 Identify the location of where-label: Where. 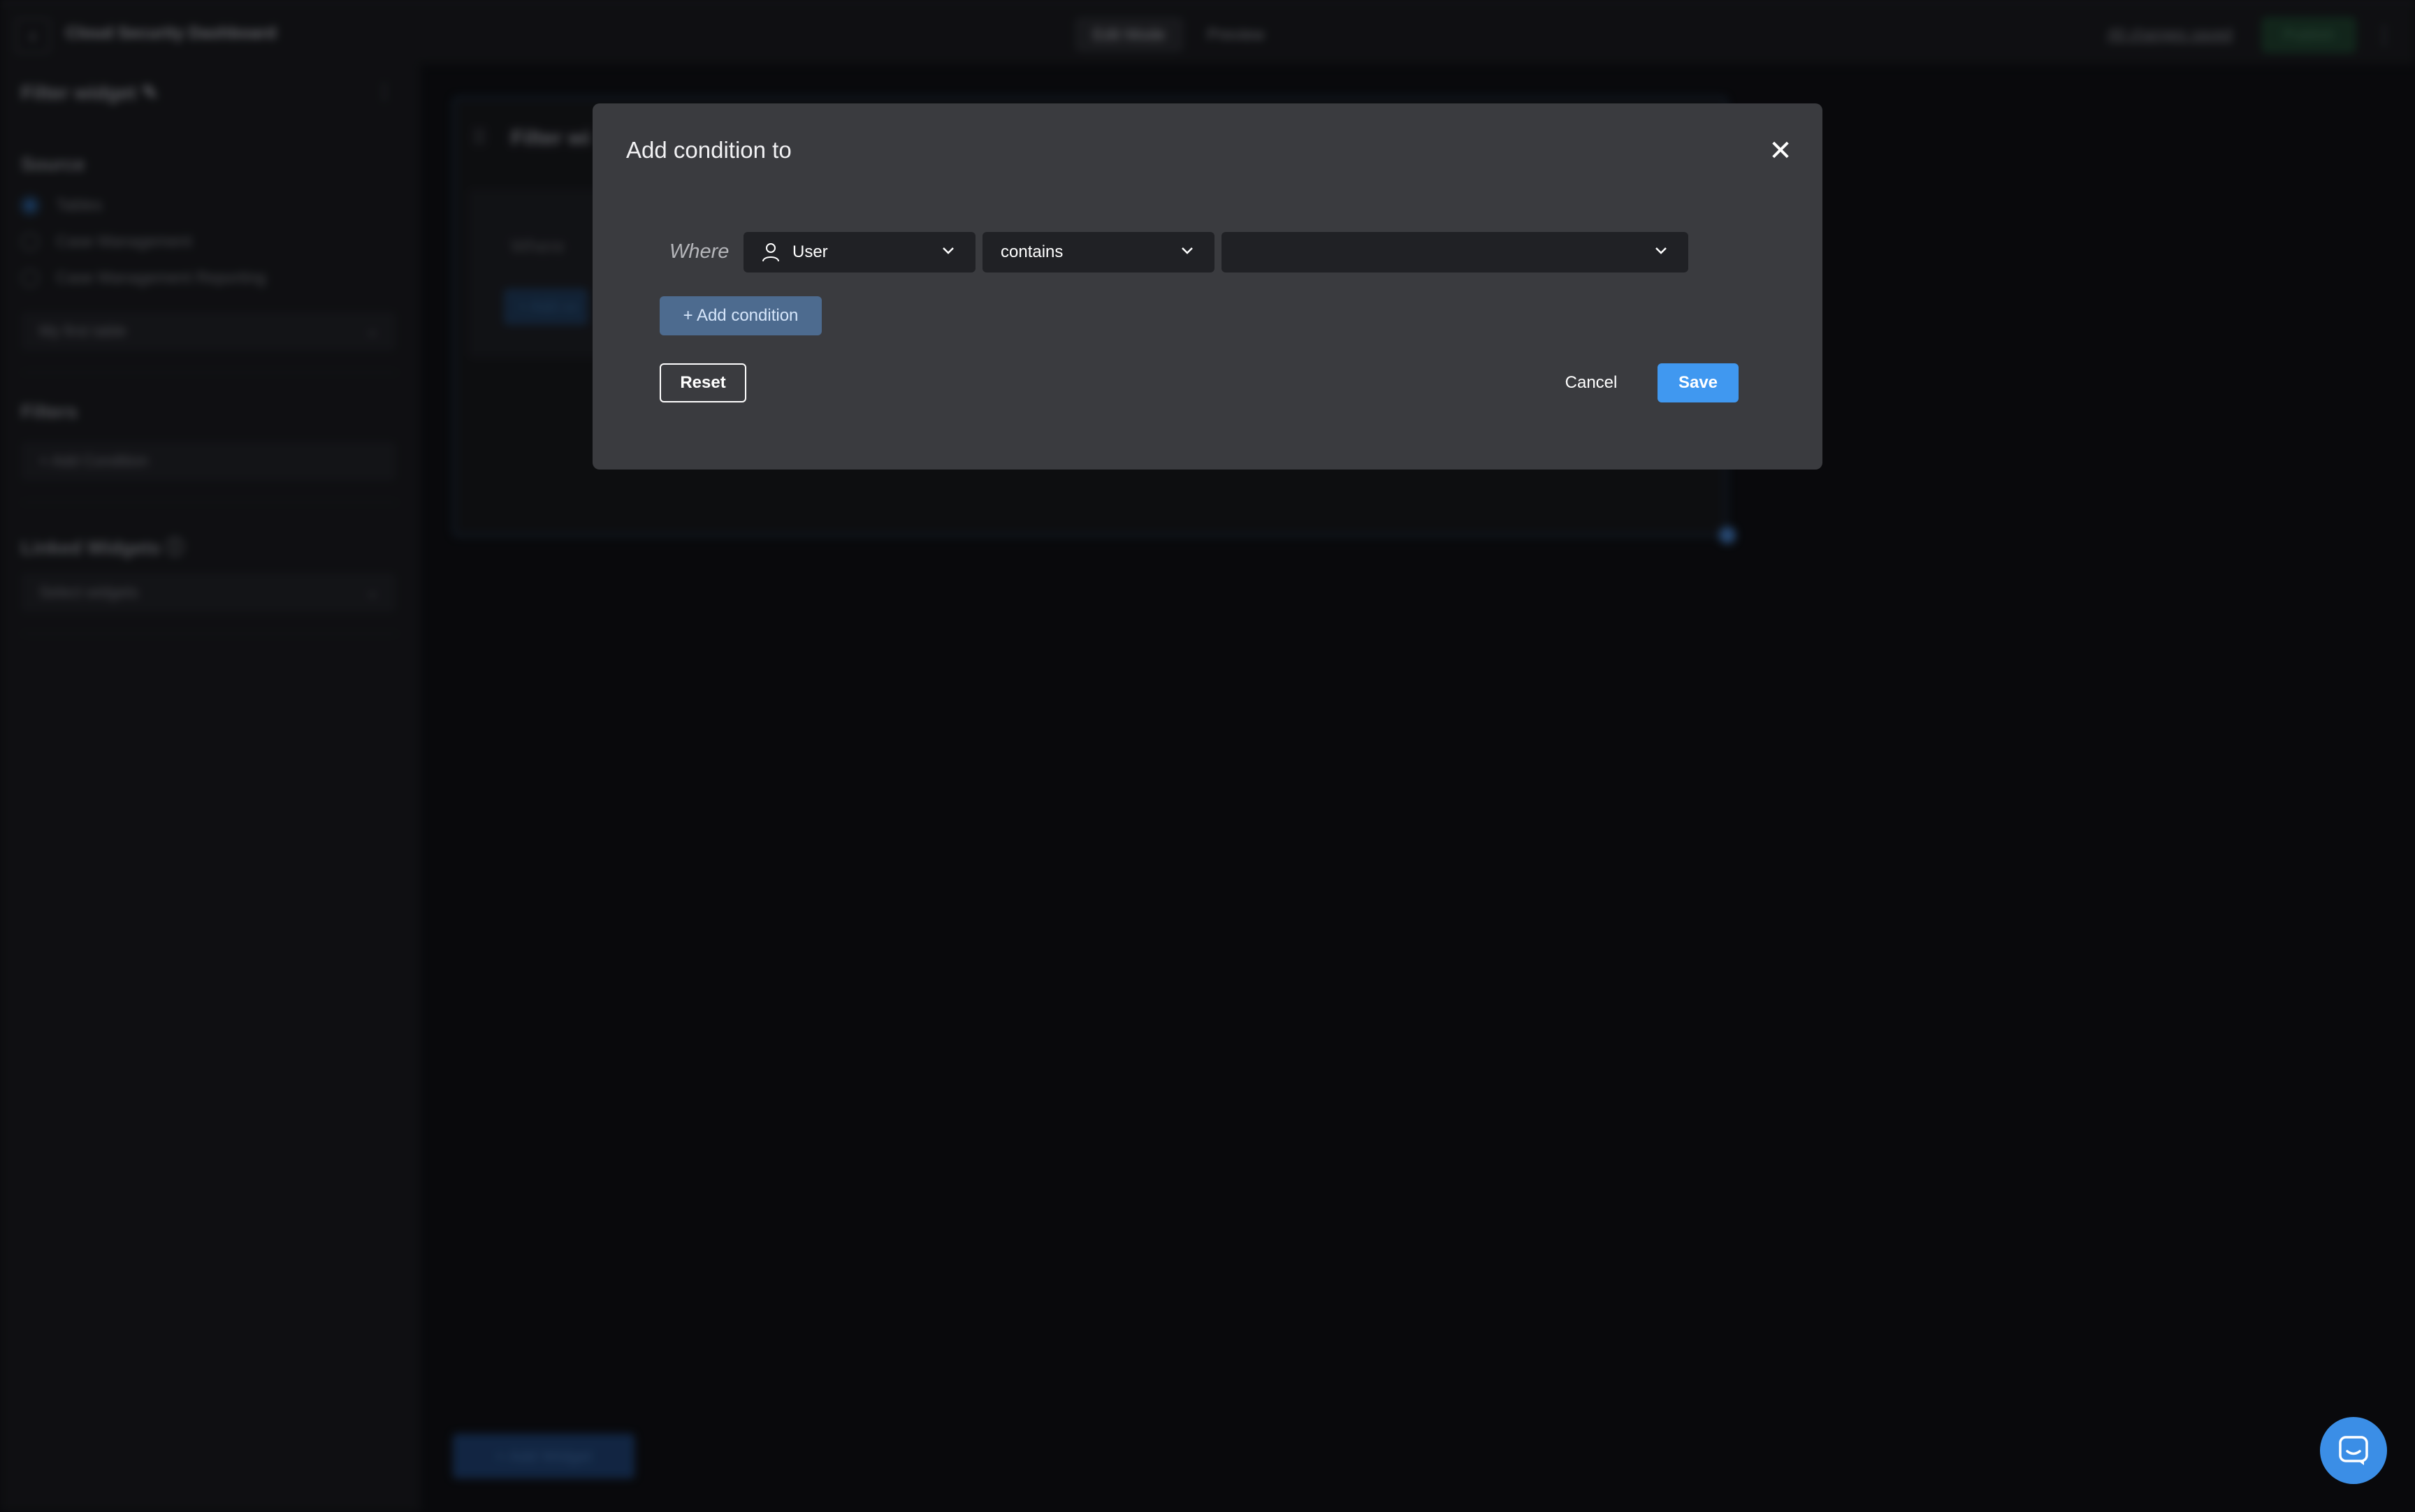
(699, 251).